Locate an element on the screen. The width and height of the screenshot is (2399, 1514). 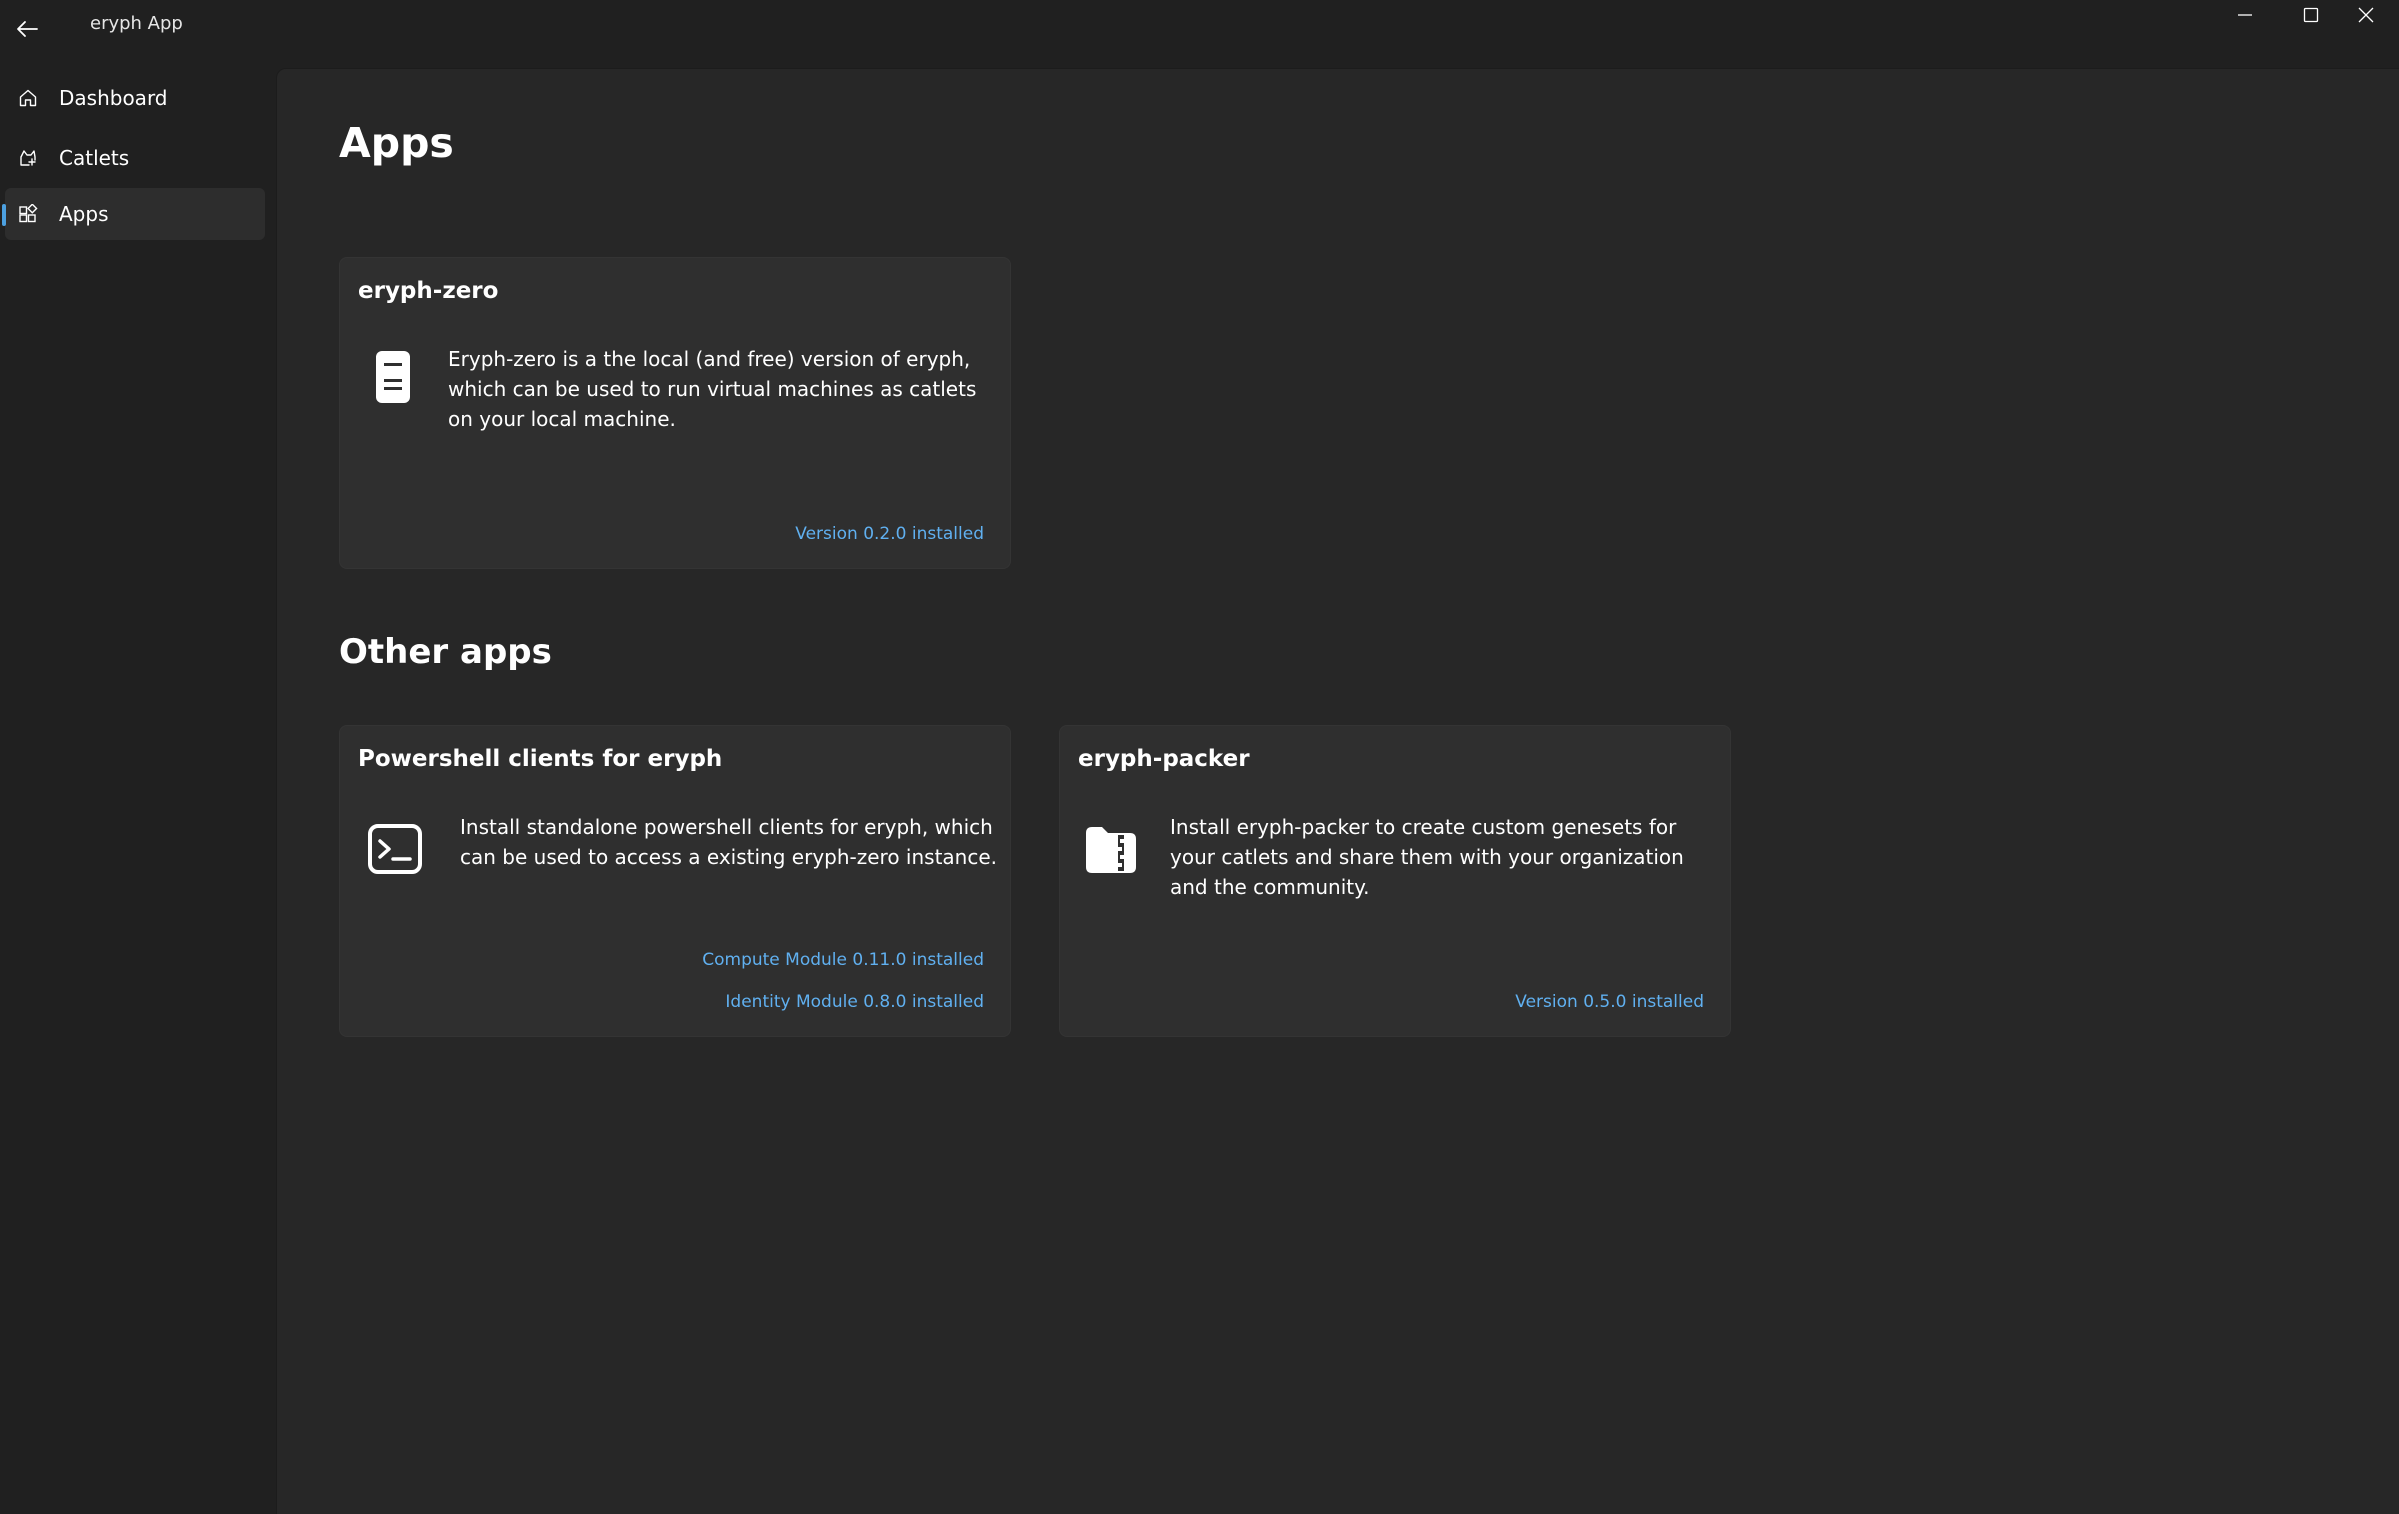
back-arrow-icon is located at coordinates (27, 29).